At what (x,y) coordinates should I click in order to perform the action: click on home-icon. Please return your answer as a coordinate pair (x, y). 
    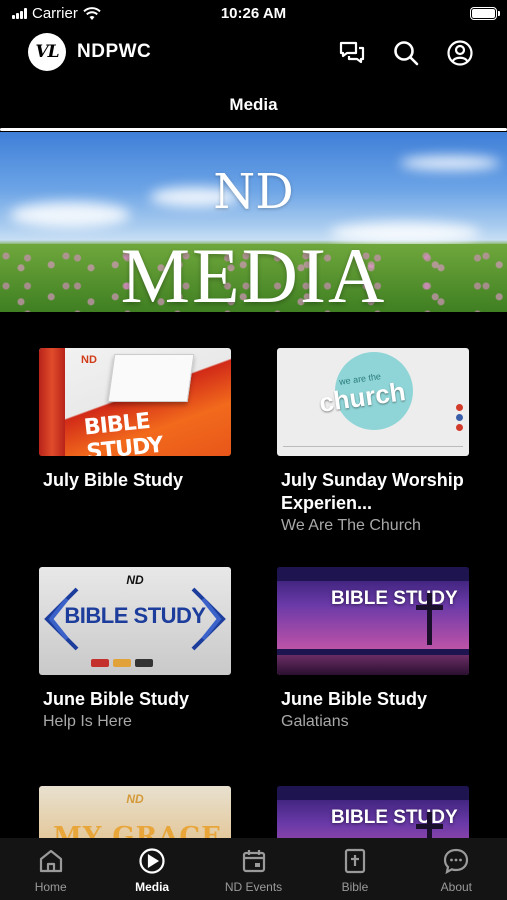
    Looking at the image, I should click on (50, 861).